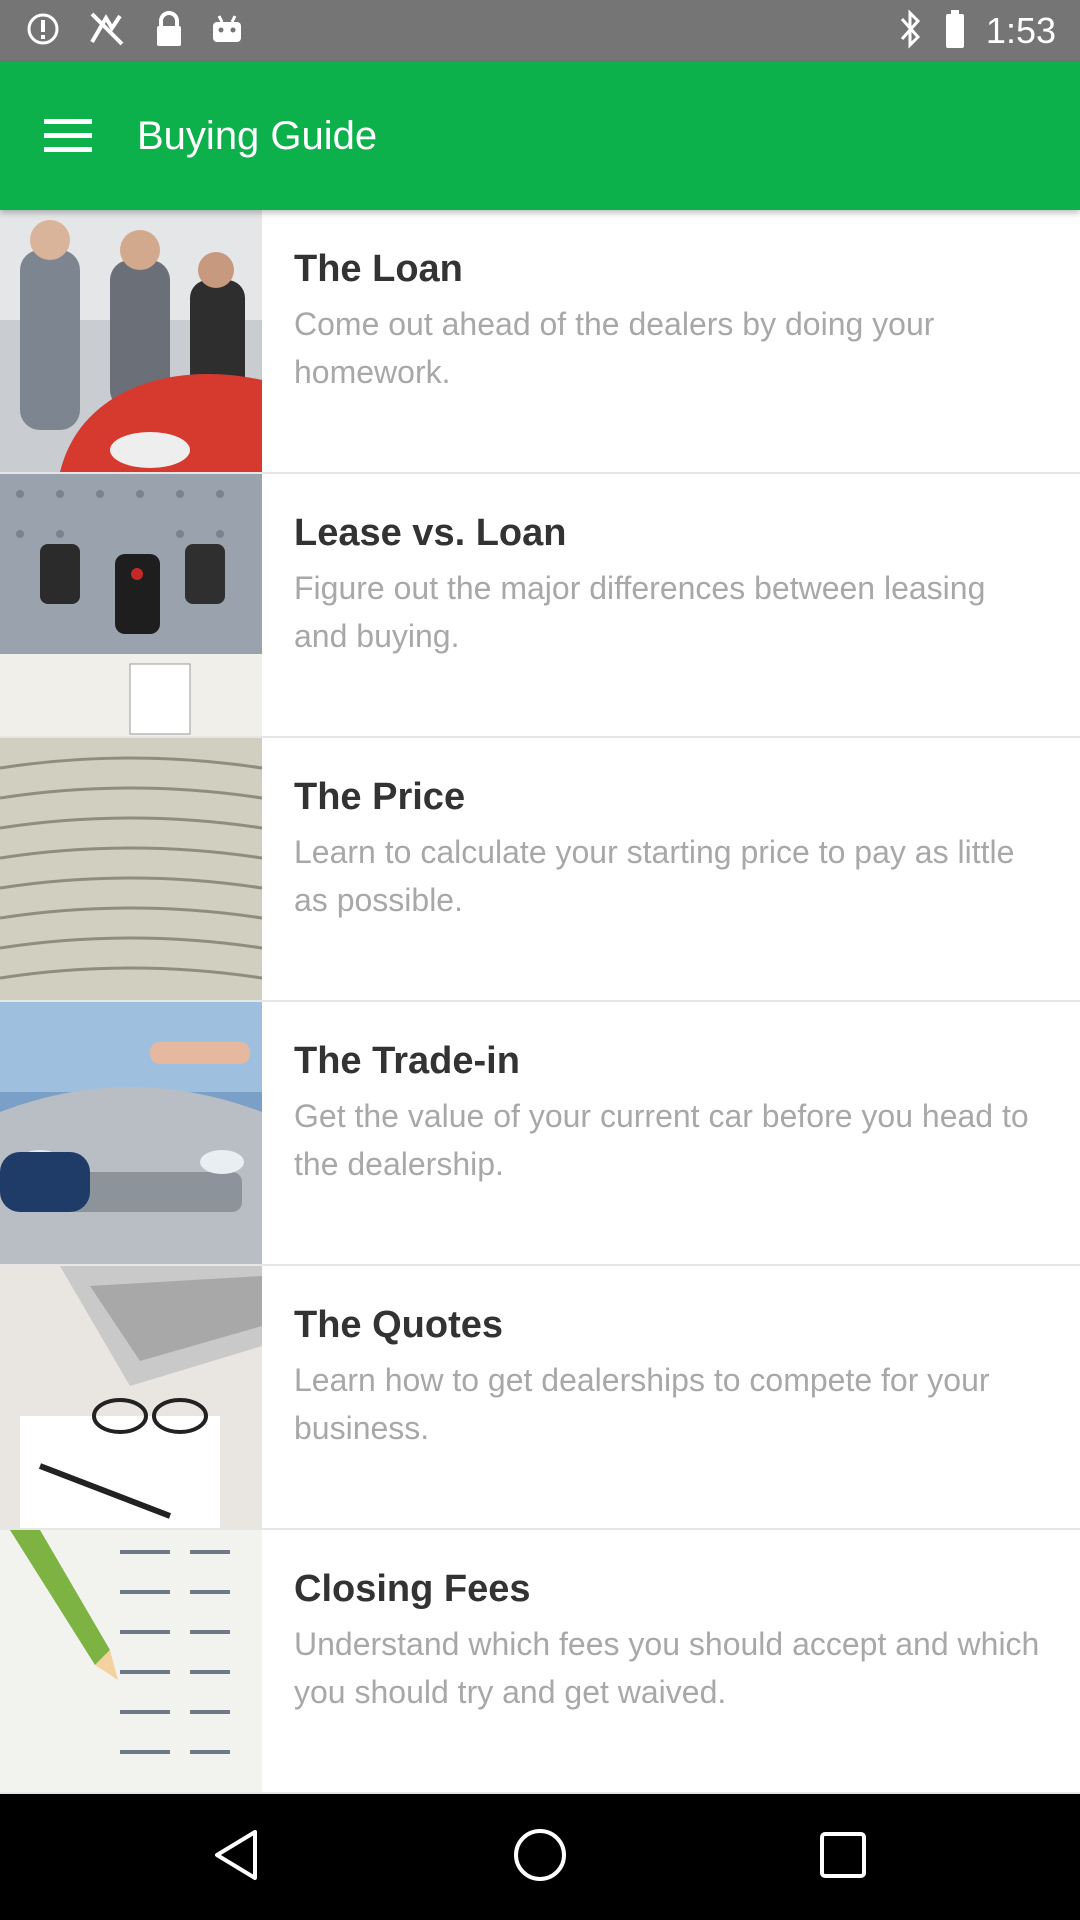 This screenshot has width=1080, height=1920. Describe the element at coordinates (540, 136) in the screenshot. I see `app-bar: Buying Guide` at that location.